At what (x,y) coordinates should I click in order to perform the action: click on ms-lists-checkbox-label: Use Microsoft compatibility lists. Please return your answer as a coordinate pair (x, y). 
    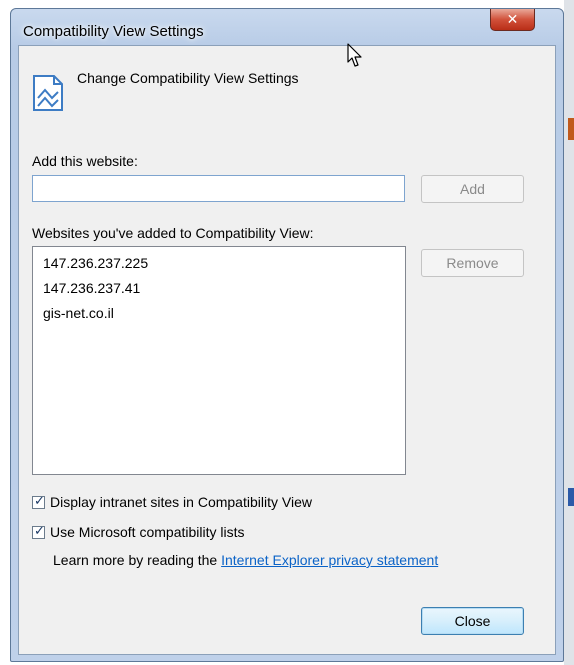
    Looking at the image, I should click on (147, 532).